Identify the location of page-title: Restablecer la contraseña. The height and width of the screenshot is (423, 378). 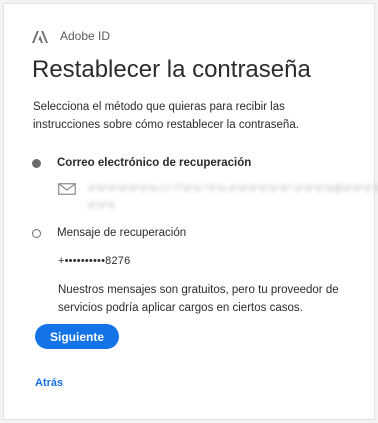
(171, 69).